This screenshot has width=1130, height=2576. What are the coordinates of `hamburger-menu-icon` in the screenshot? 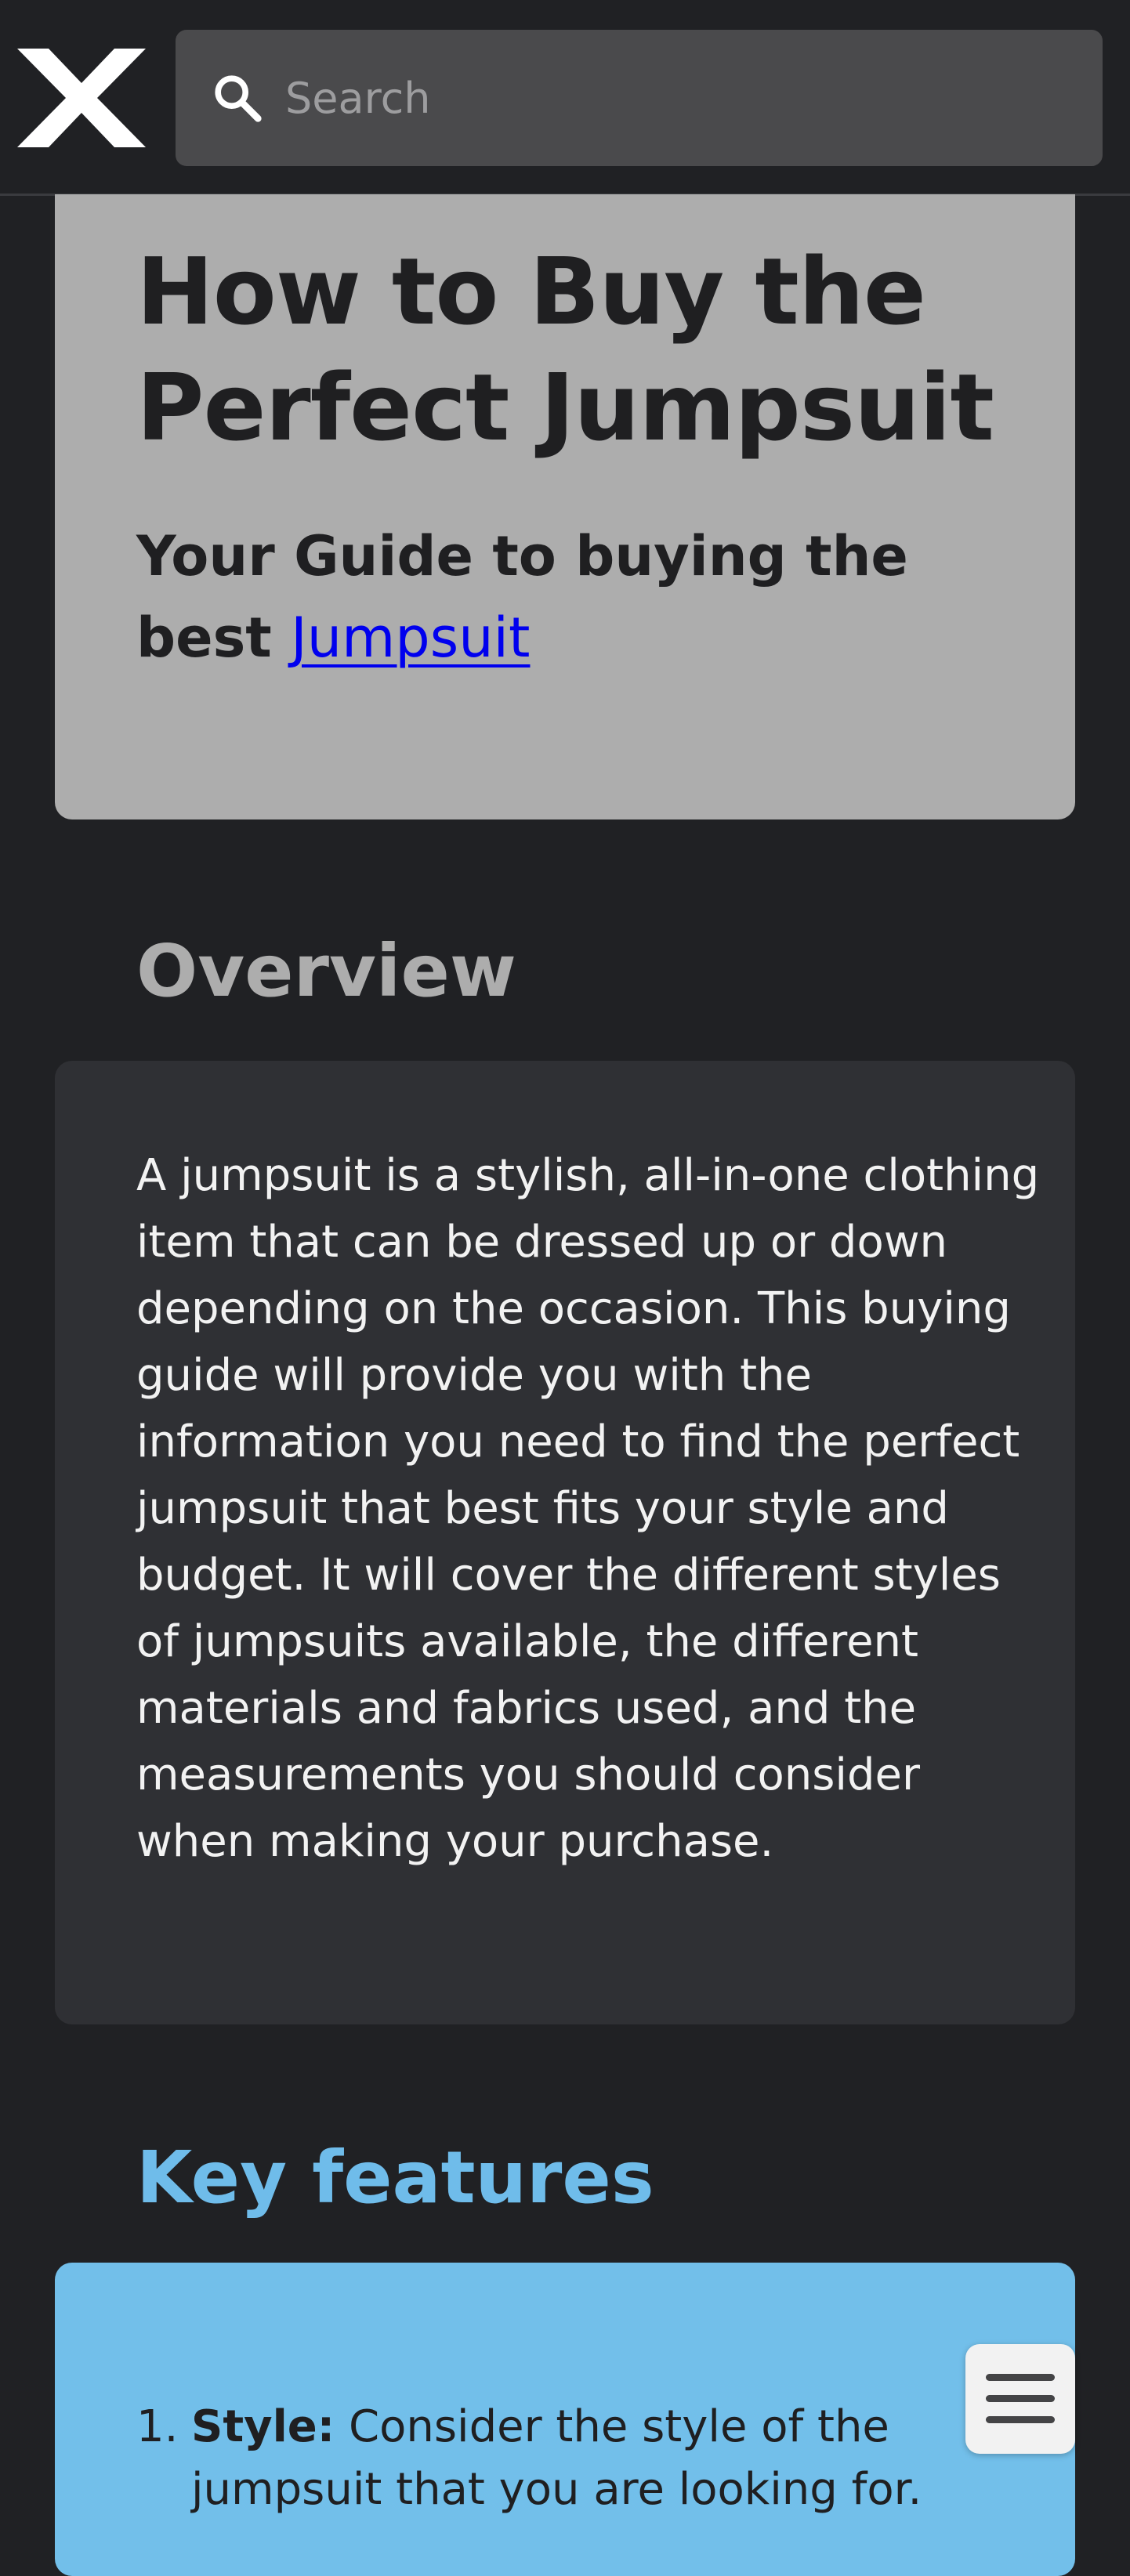 It's located at (1020, 2399).